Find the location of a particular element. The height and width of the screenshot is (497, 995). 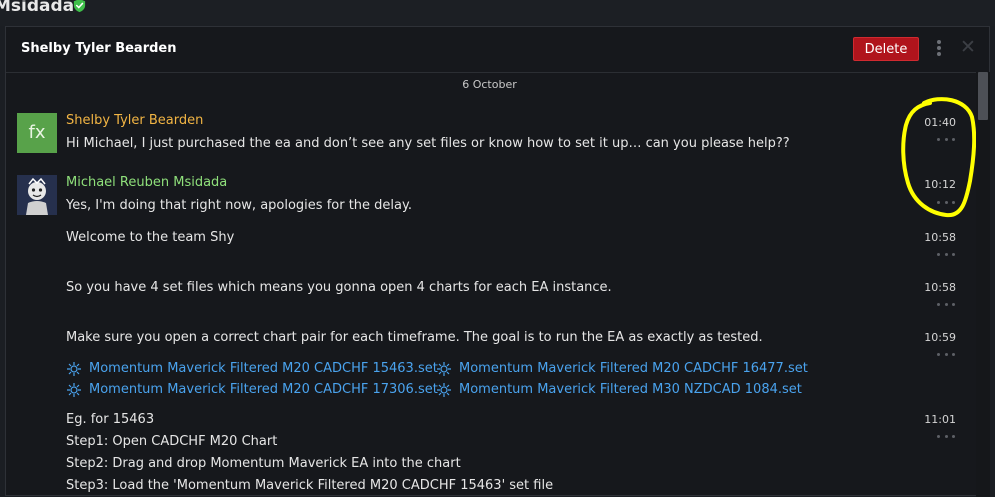

message-time: 01:40 is located at coordinates (940, 122).